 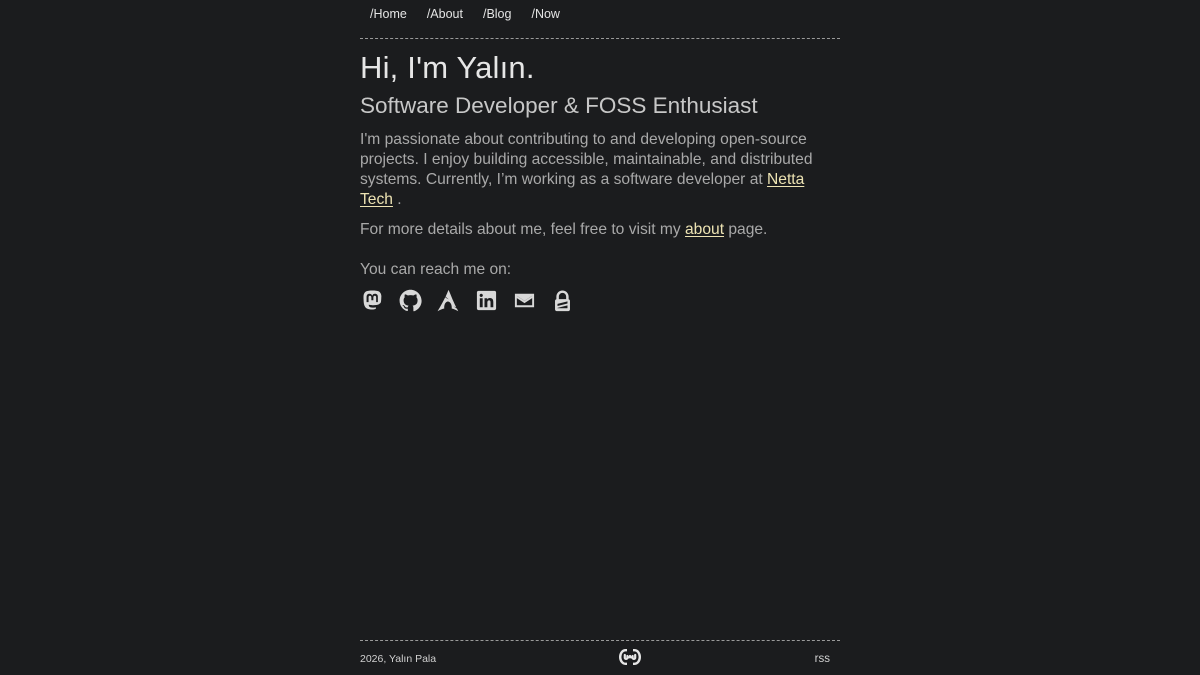 I want to click on webring-icon, so click(x=630, y=658).